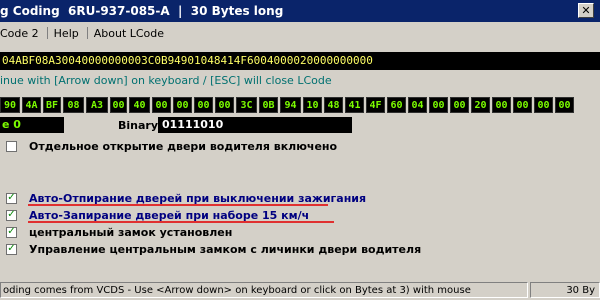 Image resolution: width=600 pixels, height=300 pixels. I want to click on menu-bar: Code 2 Help About LCode, so click(300, 33).